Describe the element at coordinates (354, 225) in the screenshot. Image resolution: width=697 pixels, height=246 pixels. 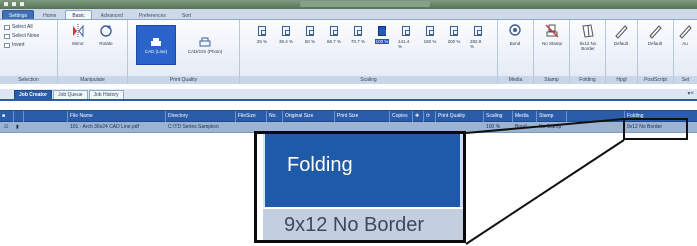
I see `zoom-folding-value: 9x12 No Border` at that location.